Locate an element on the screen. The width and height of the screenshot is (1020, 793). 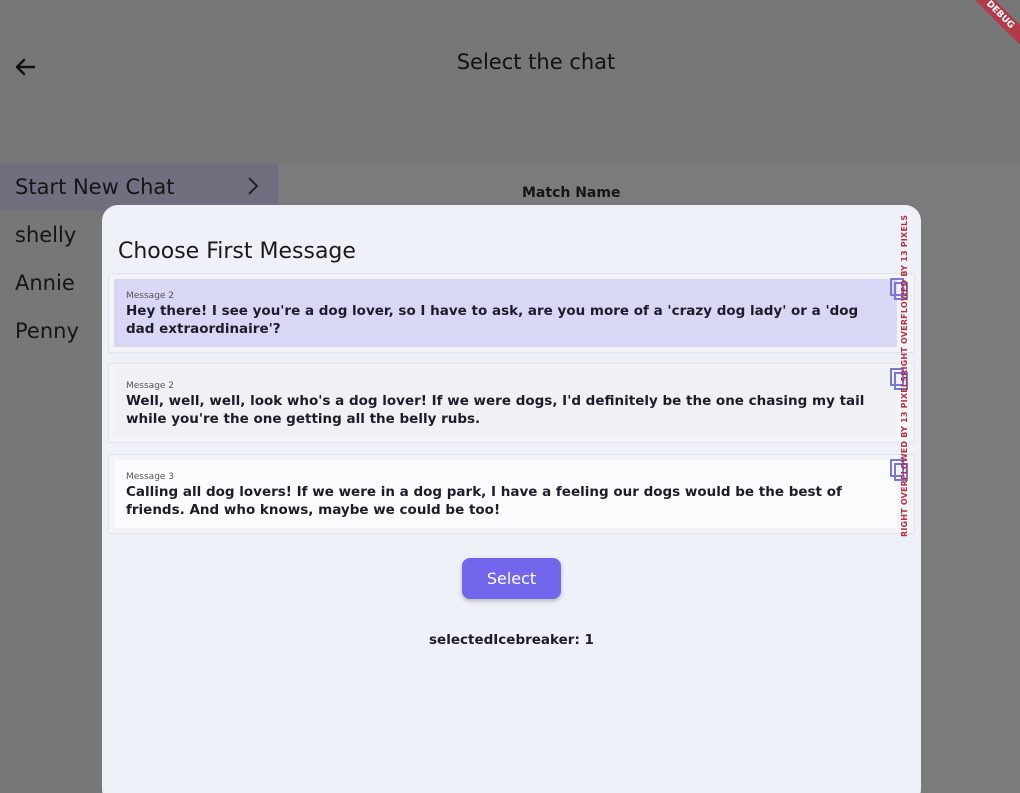
message-label: Message 3 is located at coordinates (150, 477).